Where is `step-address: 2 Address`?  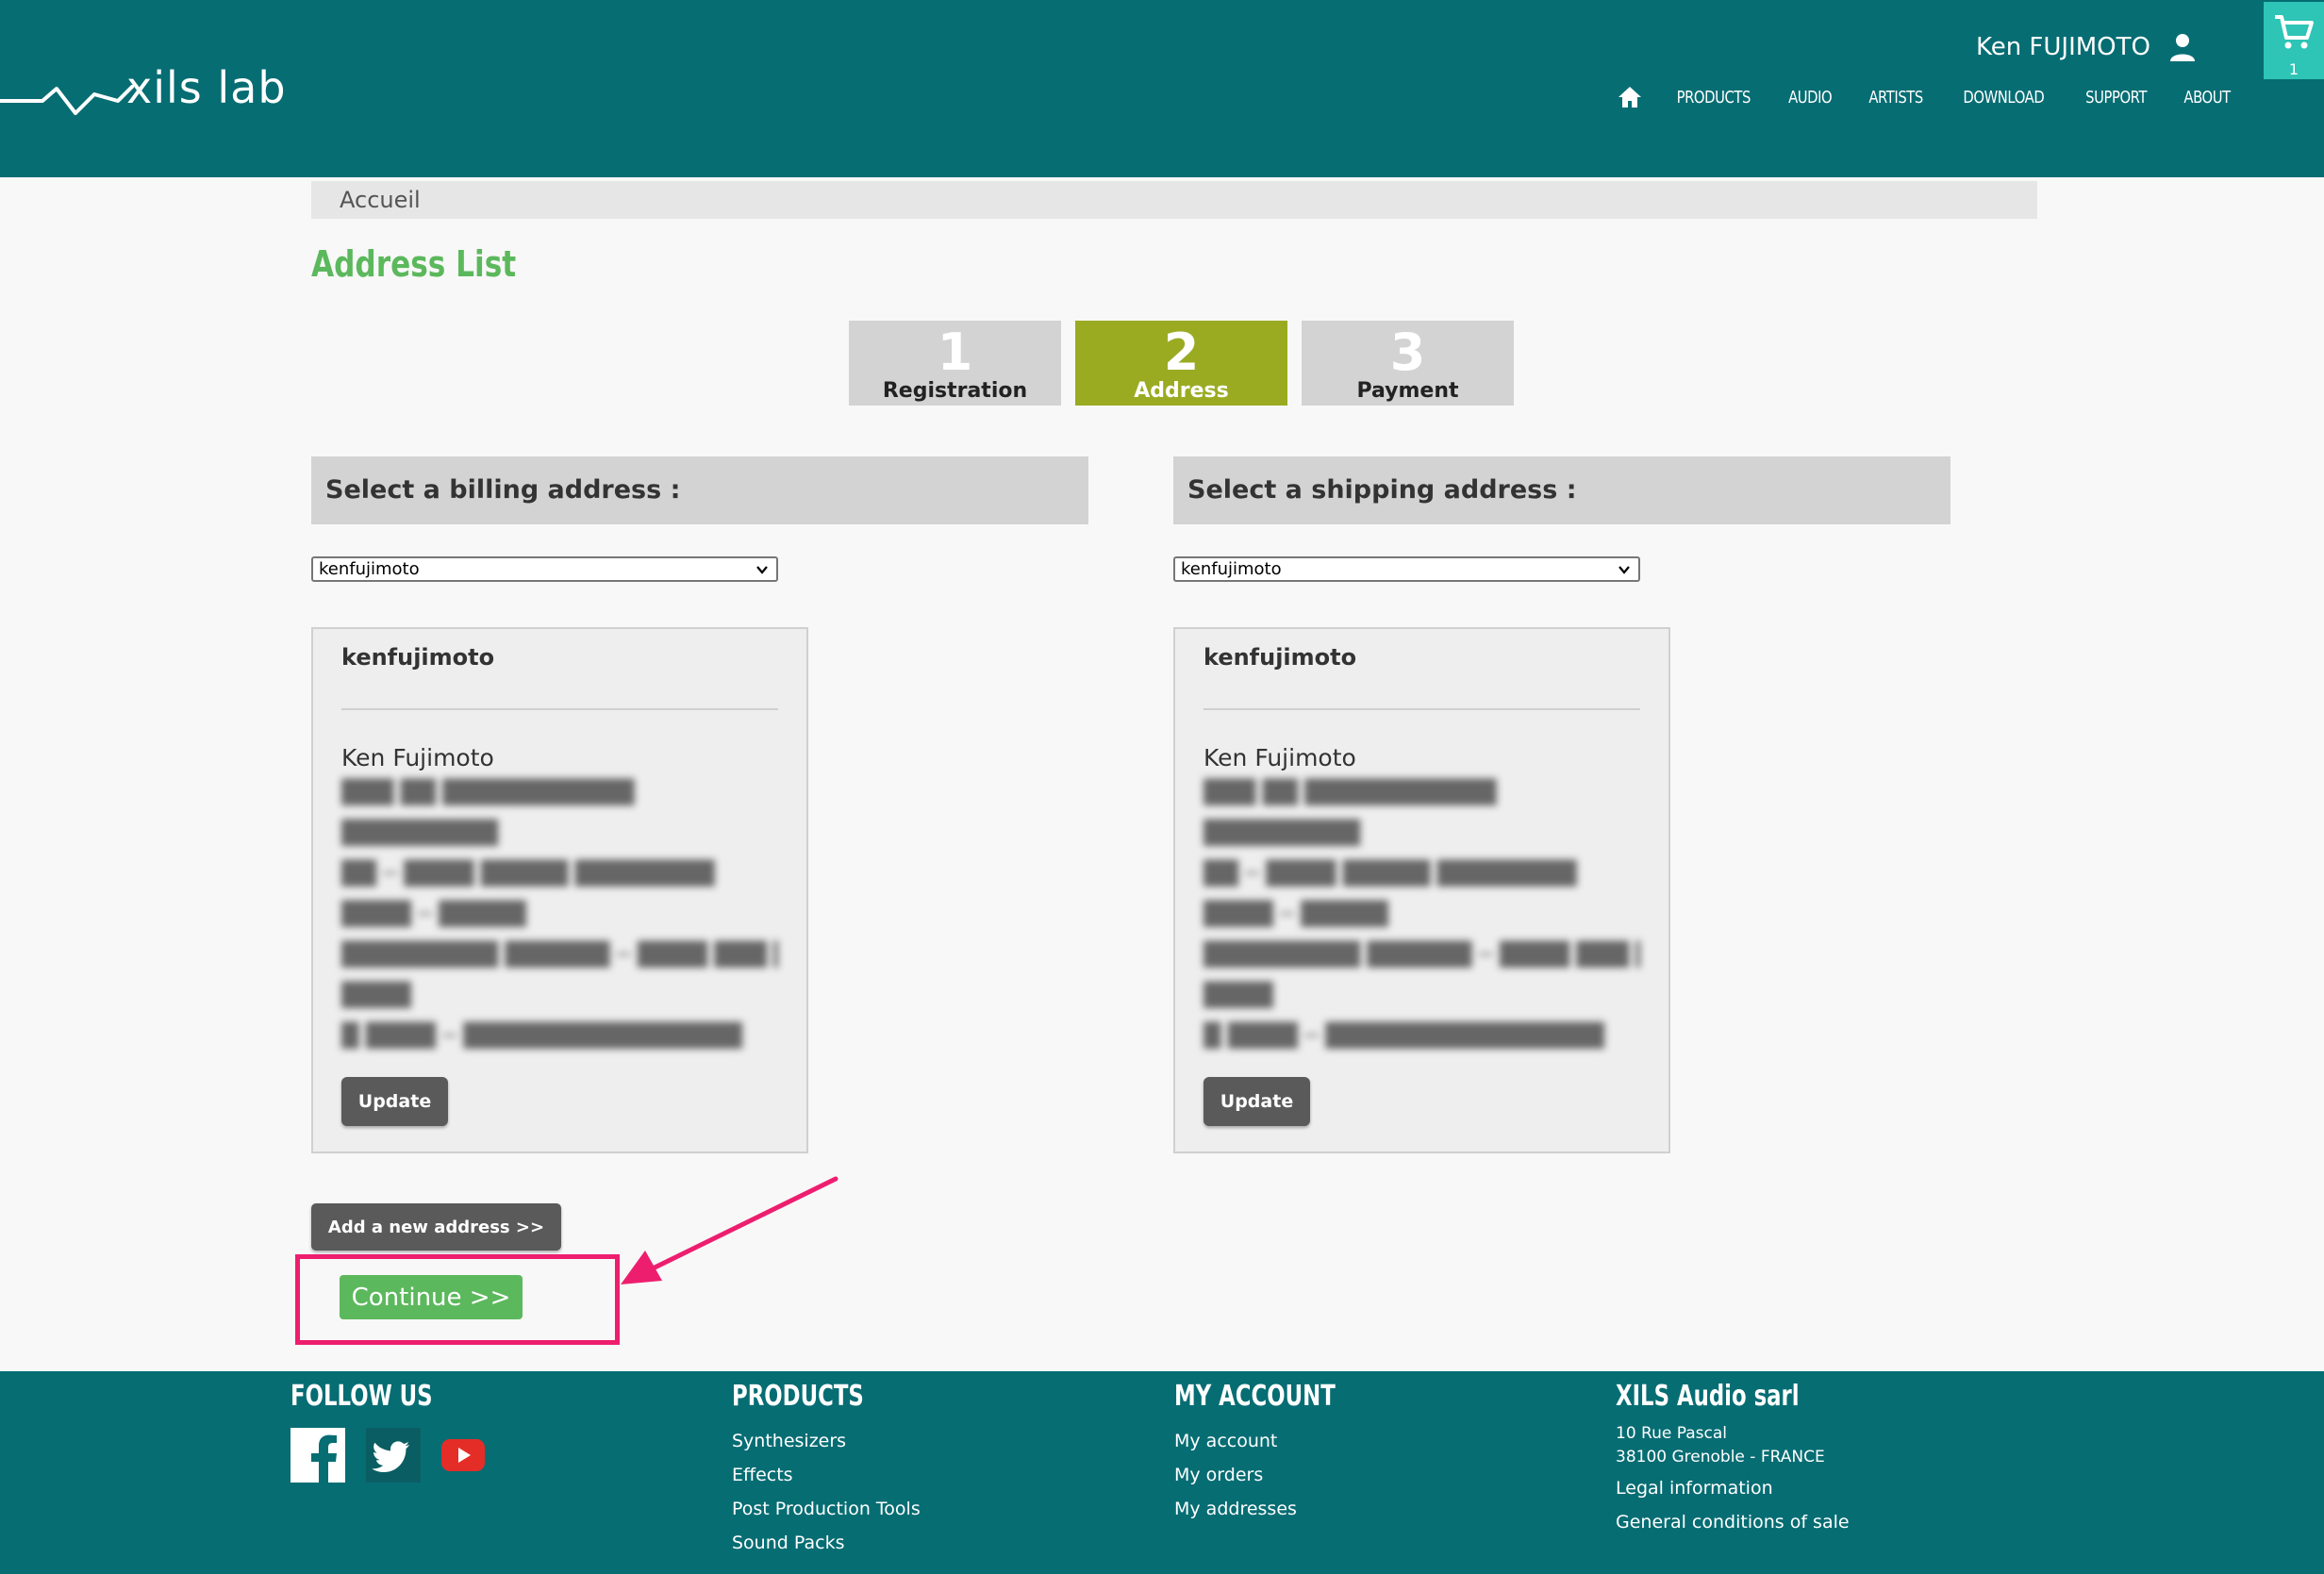 step-address: 2 Address is located at coordinates (1181, 364).